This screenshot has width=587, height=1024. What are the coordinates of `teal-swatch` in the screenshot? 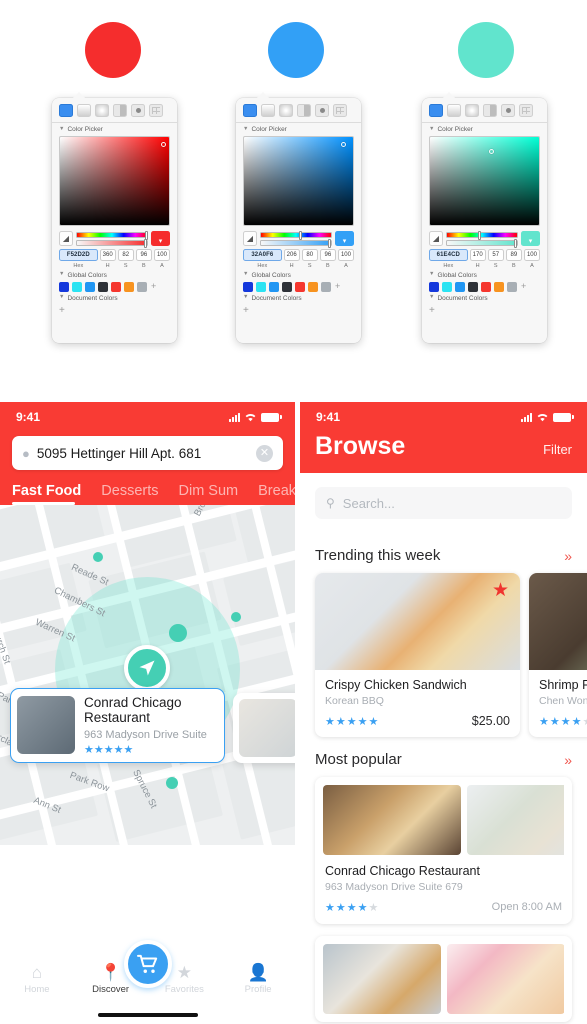 It's located at (486, 50).